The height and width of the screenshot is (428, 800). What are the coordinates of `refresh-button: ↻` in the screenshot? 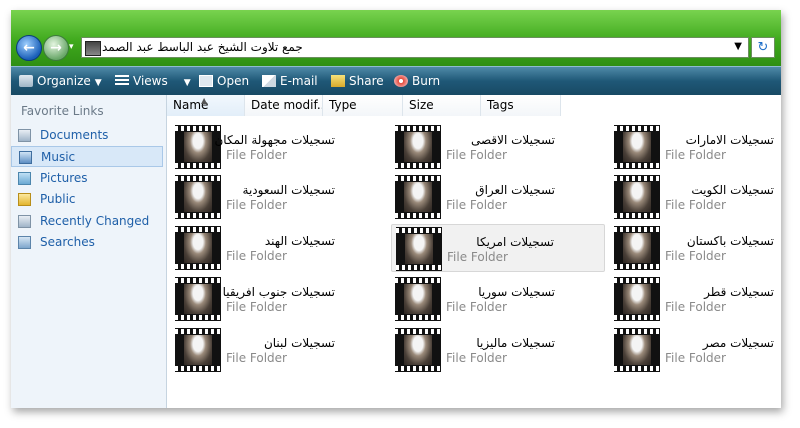 It's located at (763, 47).